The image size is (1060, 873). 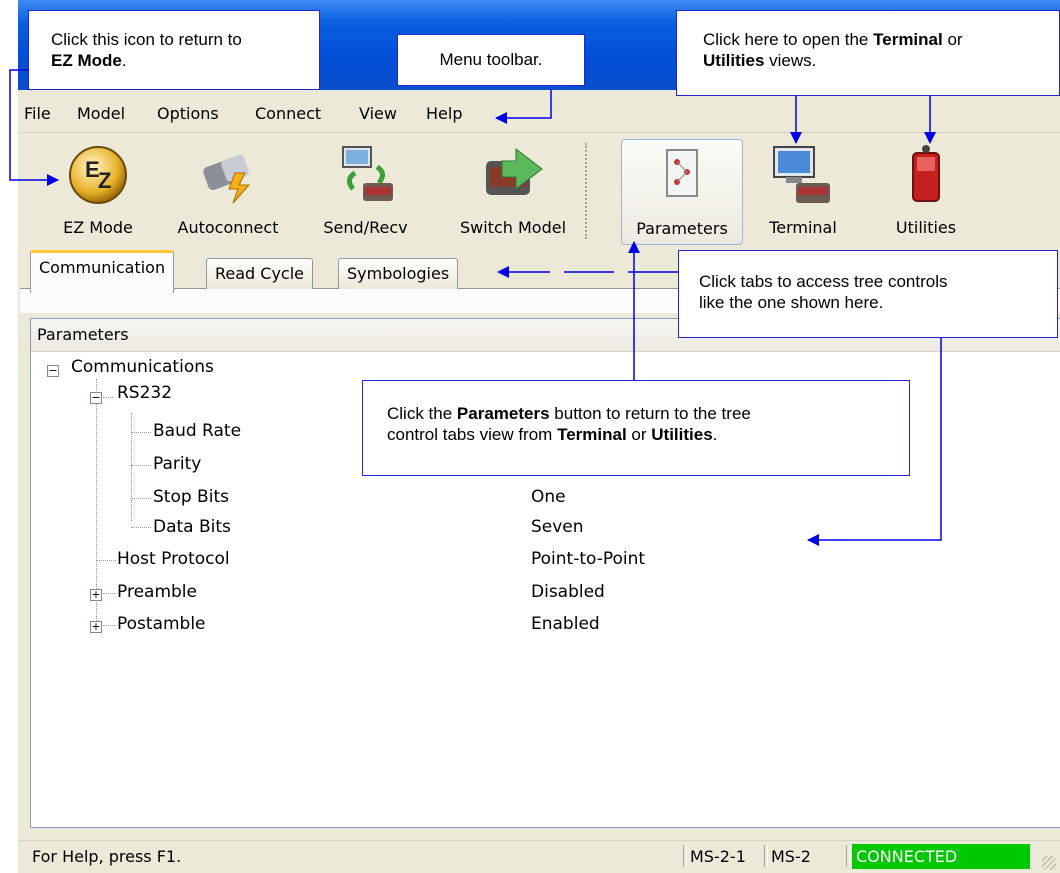 What do you see at coordinates (142, 367) in the screenshot?
I see `tree-row-communications: Communications` at bounding box center [142, 367].